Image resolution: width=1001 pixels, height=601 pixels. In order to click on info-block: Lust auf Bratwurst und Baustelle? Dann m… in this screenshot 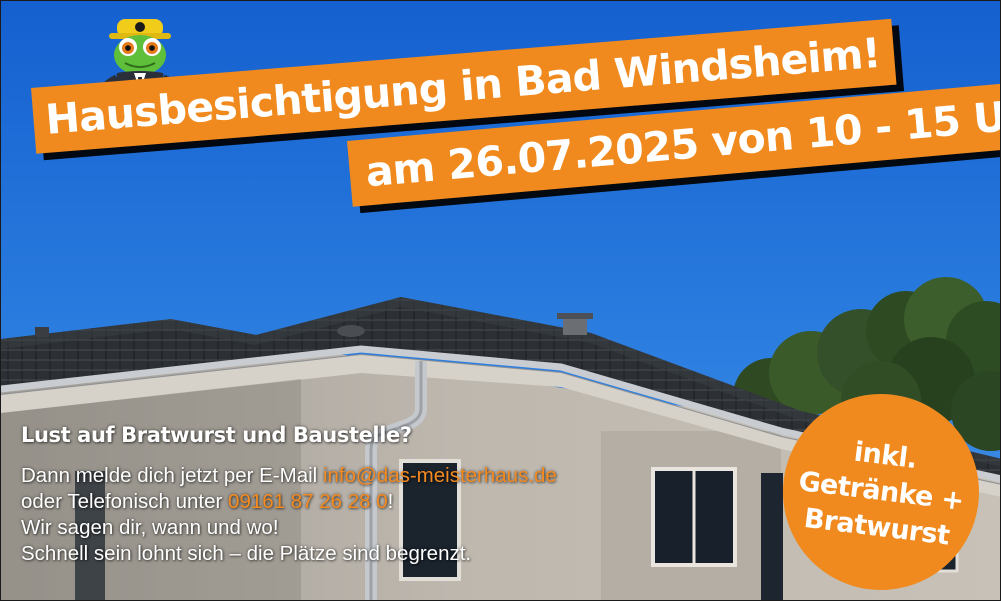, I will do `click(289, 495)`.